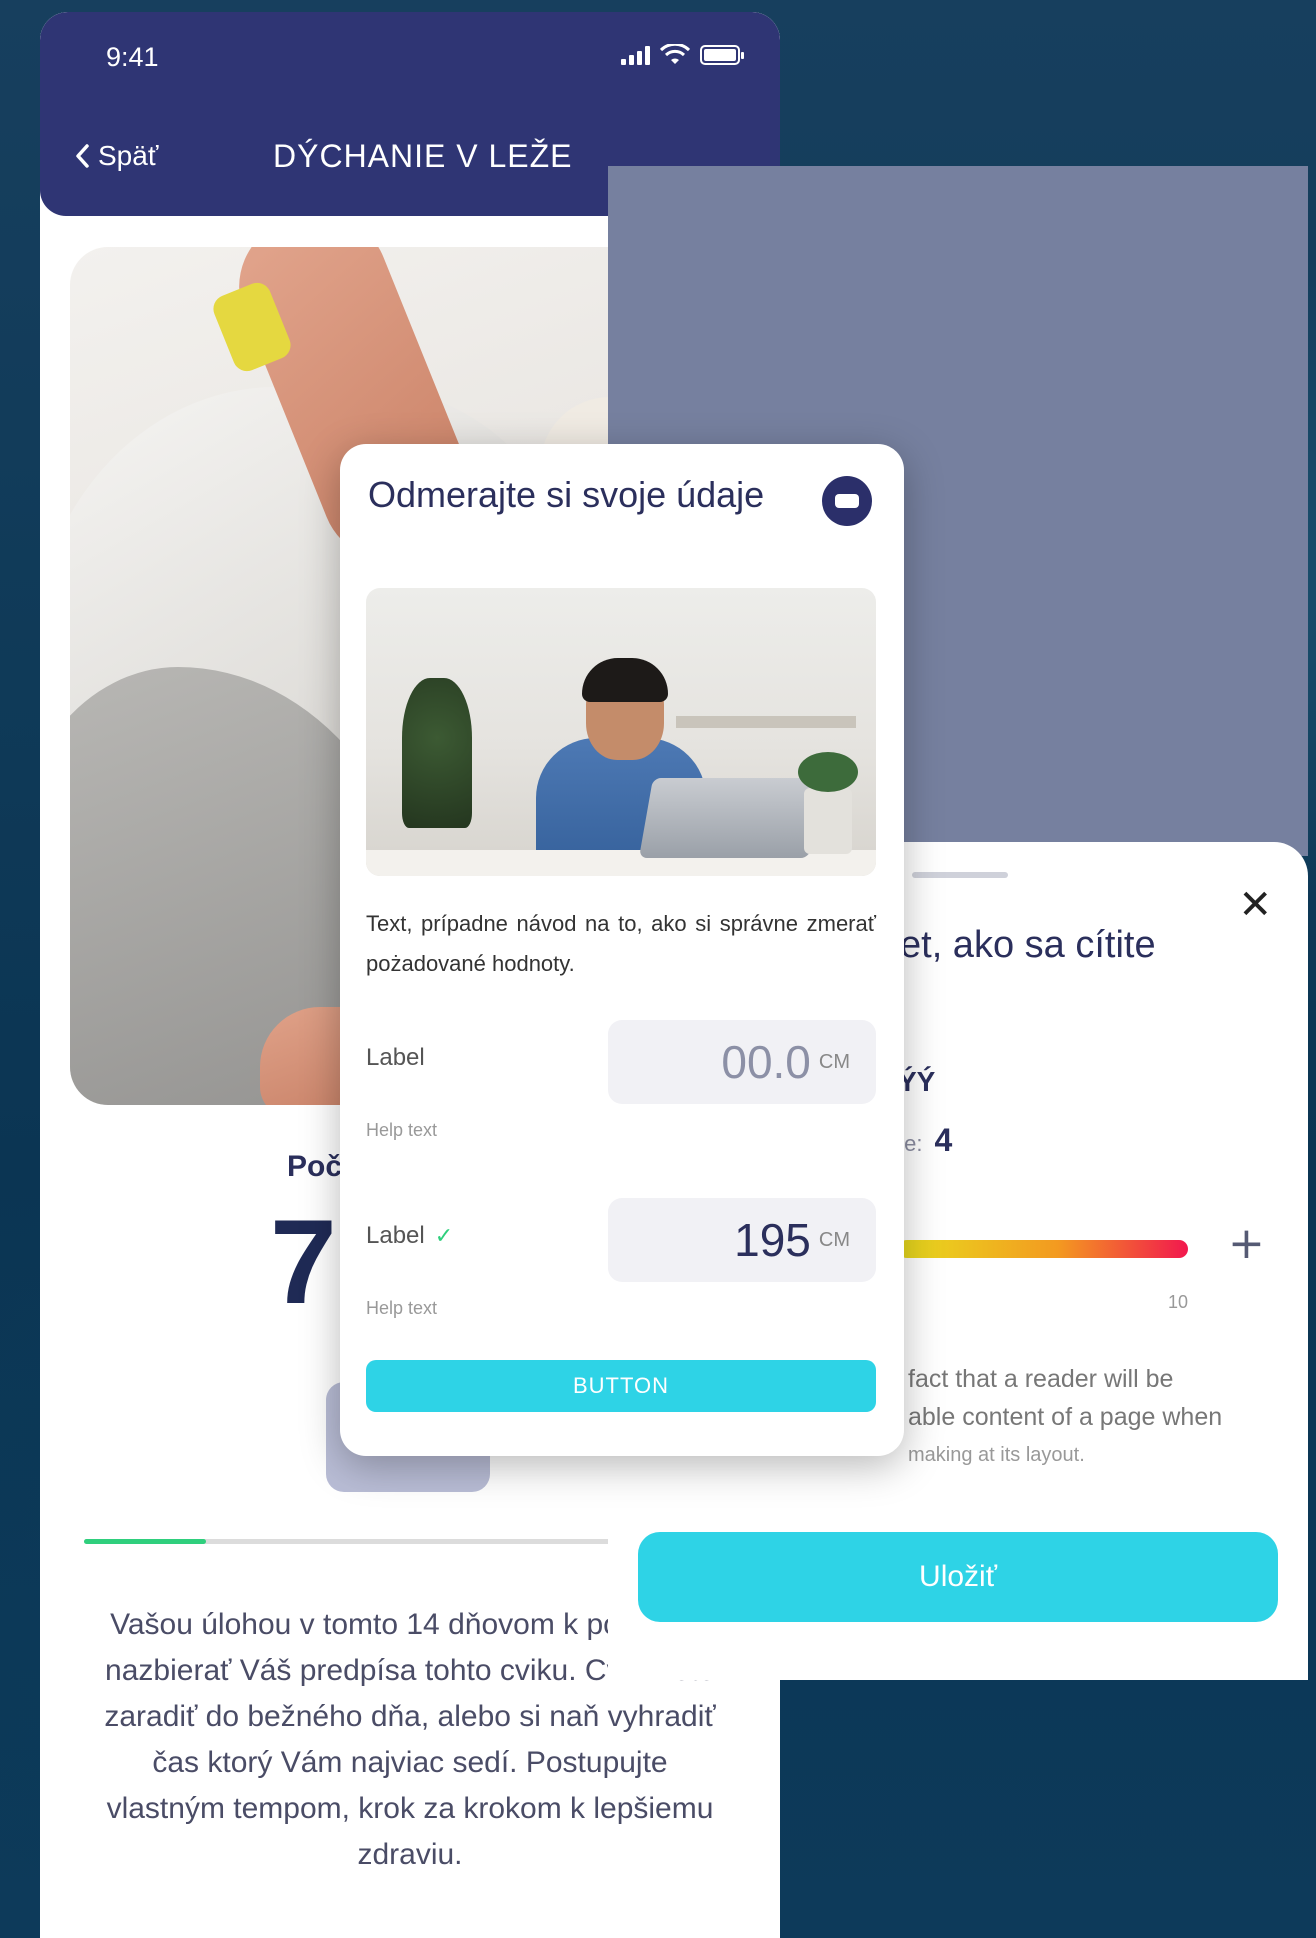 The height and width of the screenshot is (1938, 1316). Describe the element at coordinates (132, 57) in the screenshot. I see `status-time: 9:41` at that location.